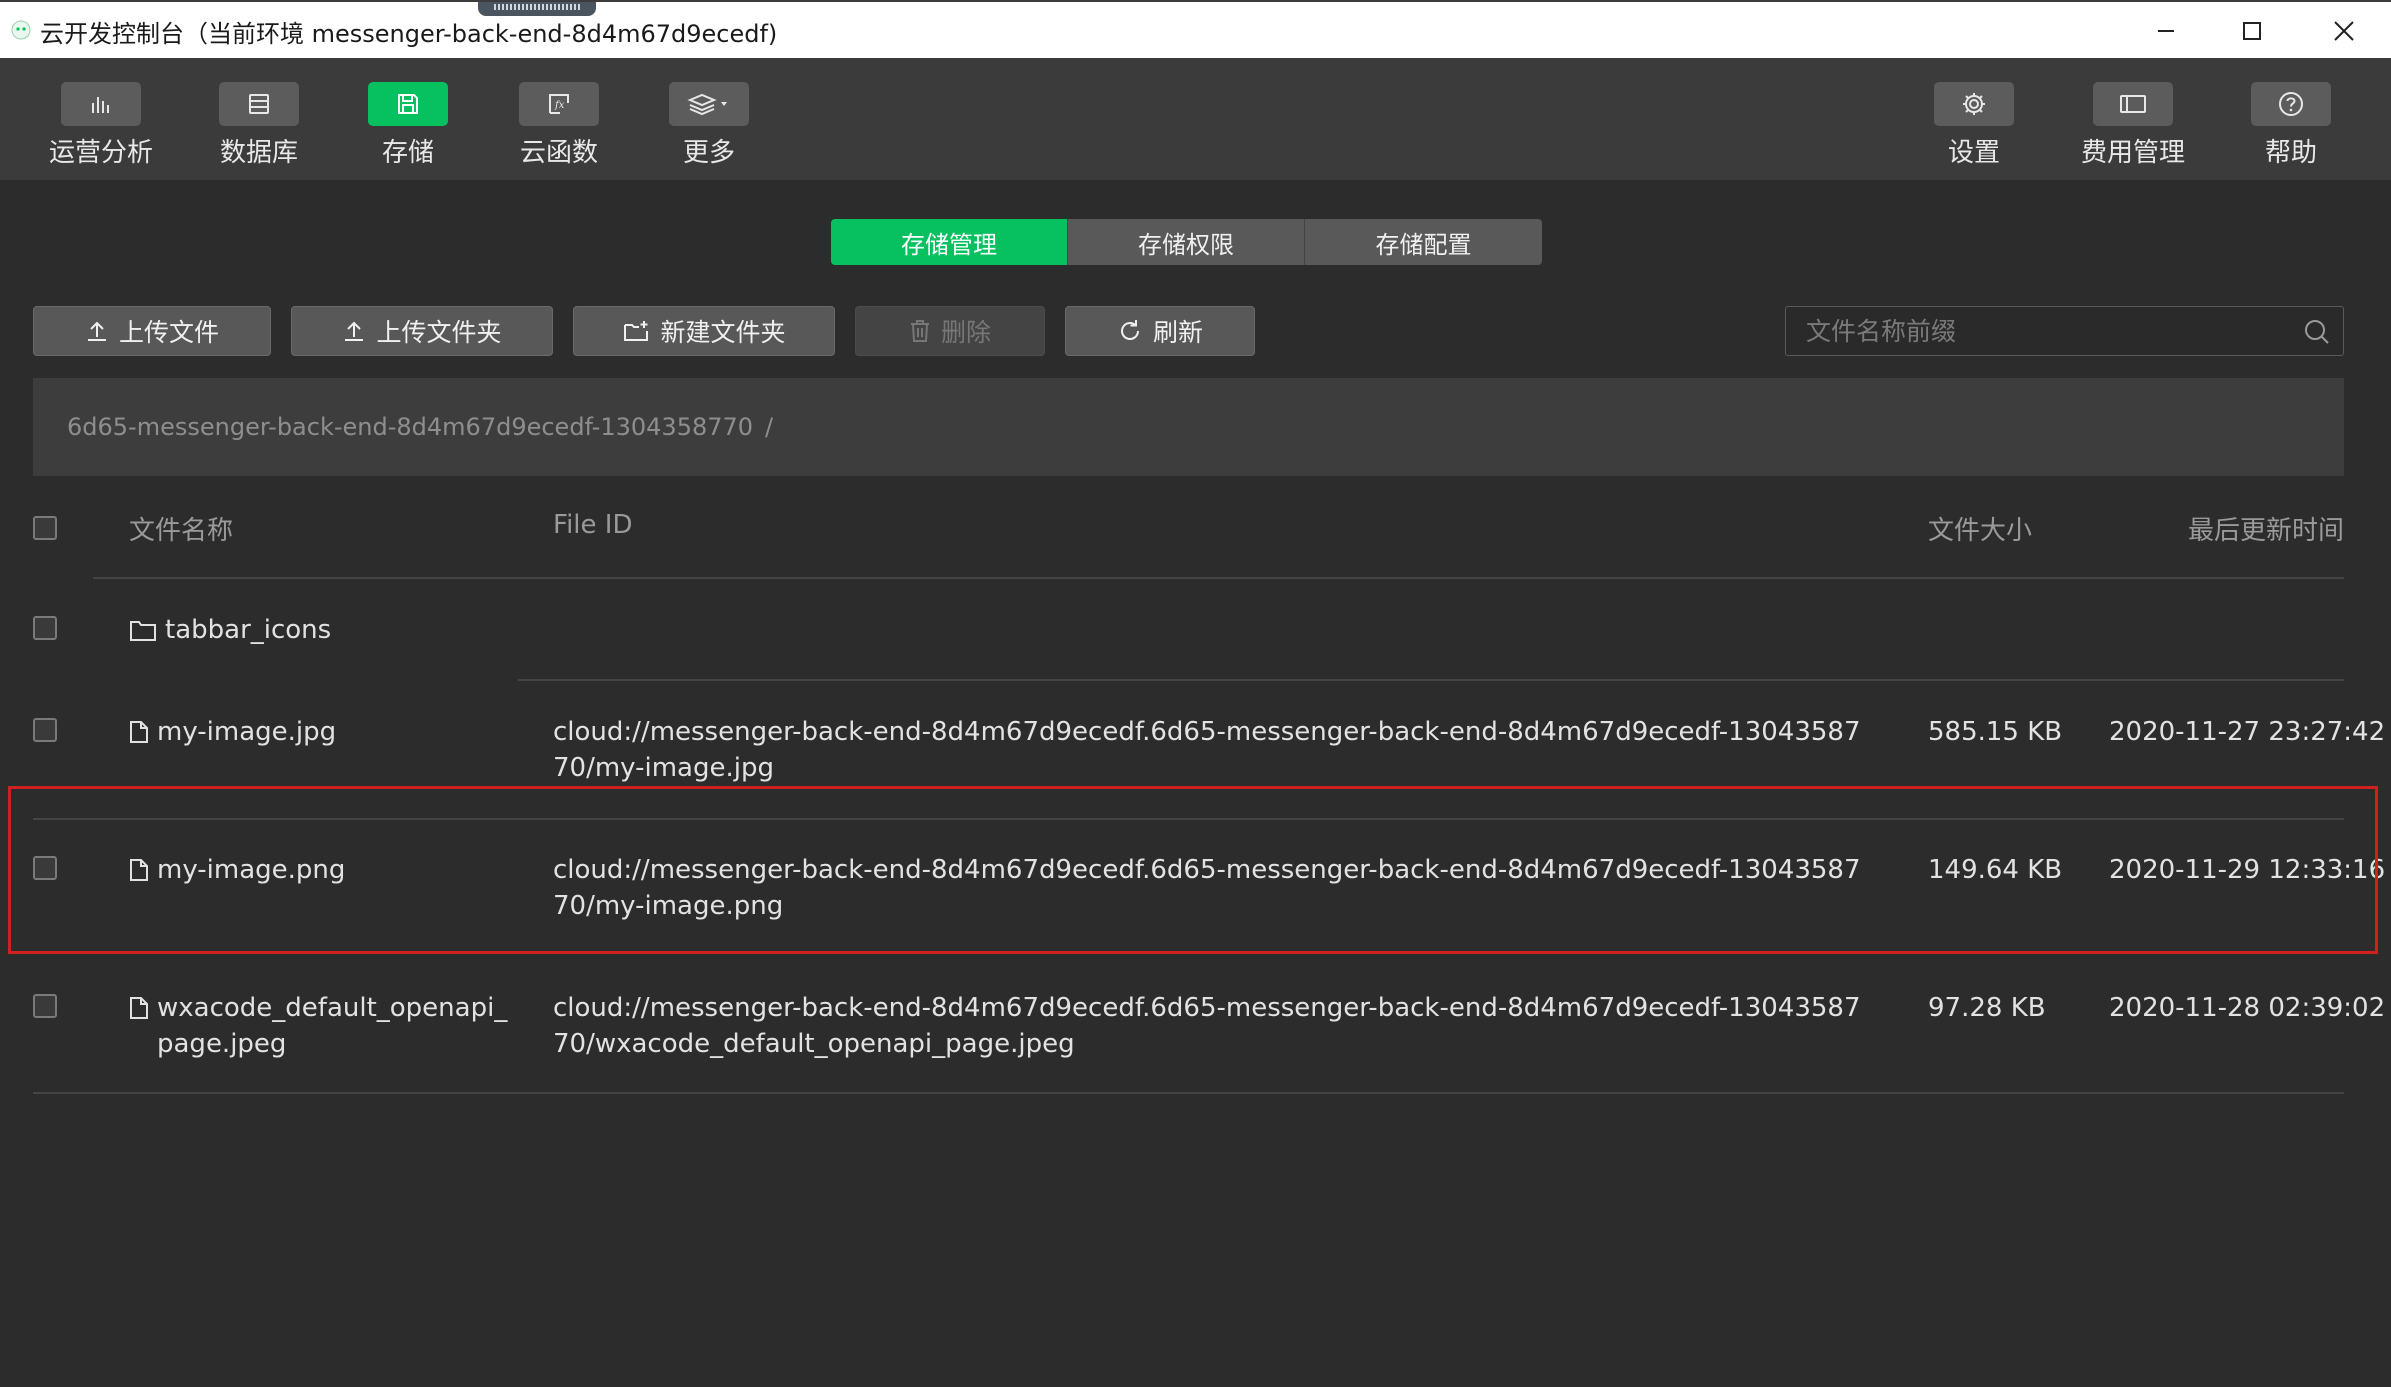  I want to click on file-name: my-image.jpg, so click(247, 732).